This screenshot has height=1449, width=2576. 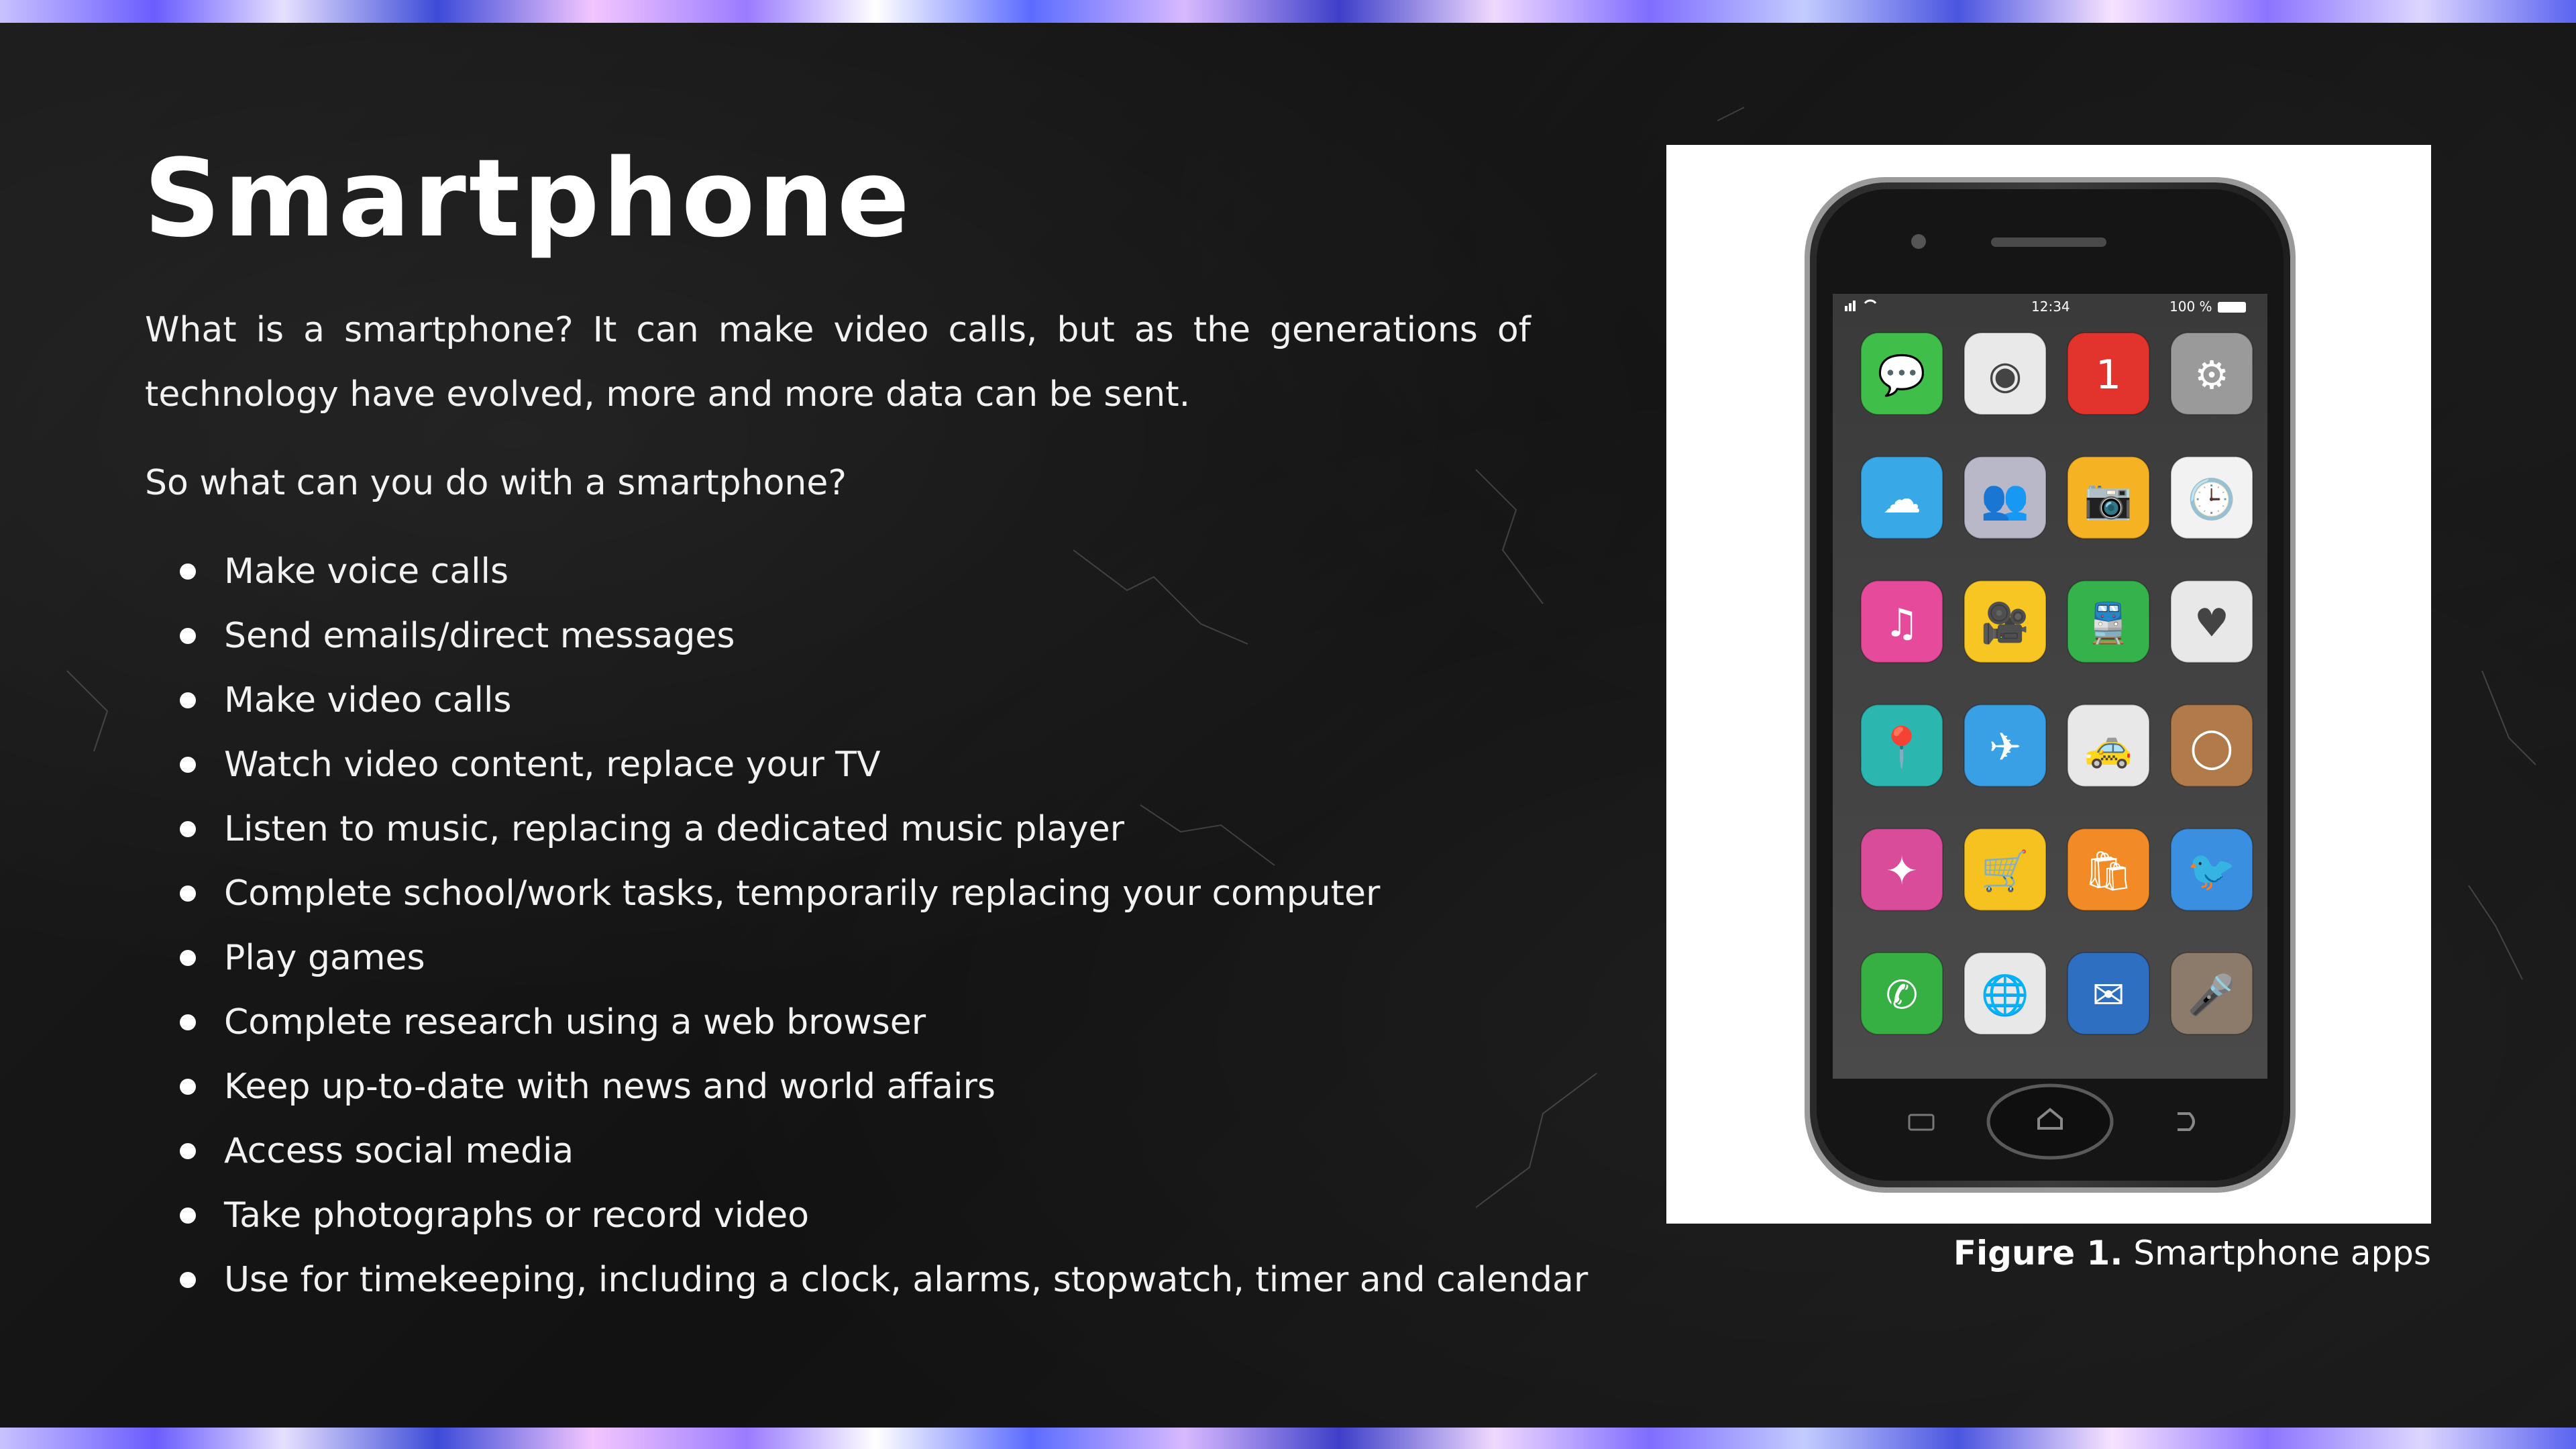 I want to click on list-item-text: Watch video content, replace your TV, so click(x=552, y=765).